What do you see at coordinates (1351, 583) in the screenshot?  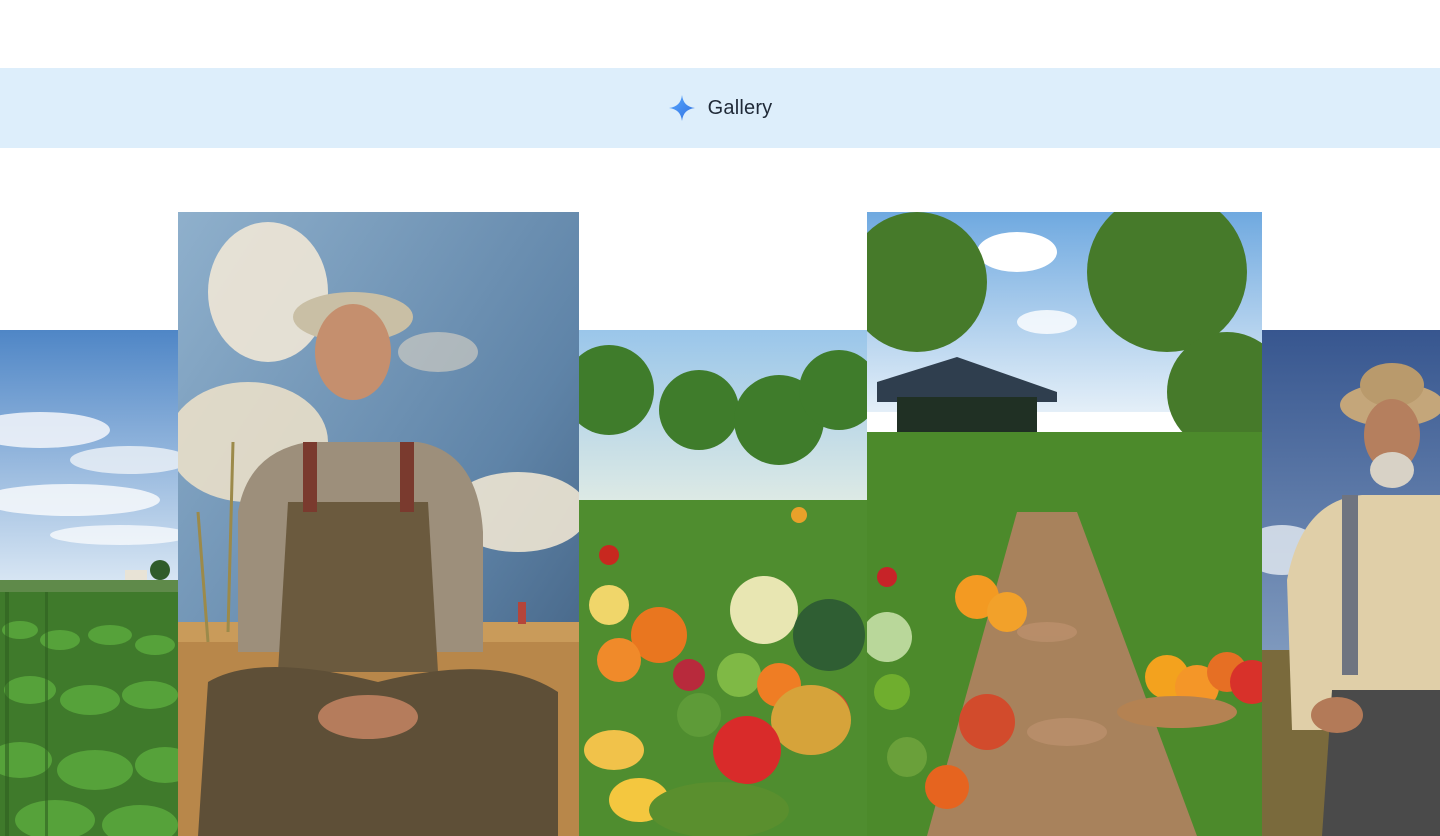 I see `gallery-image-bearded-farmer` at bounding box center [1351, 583].